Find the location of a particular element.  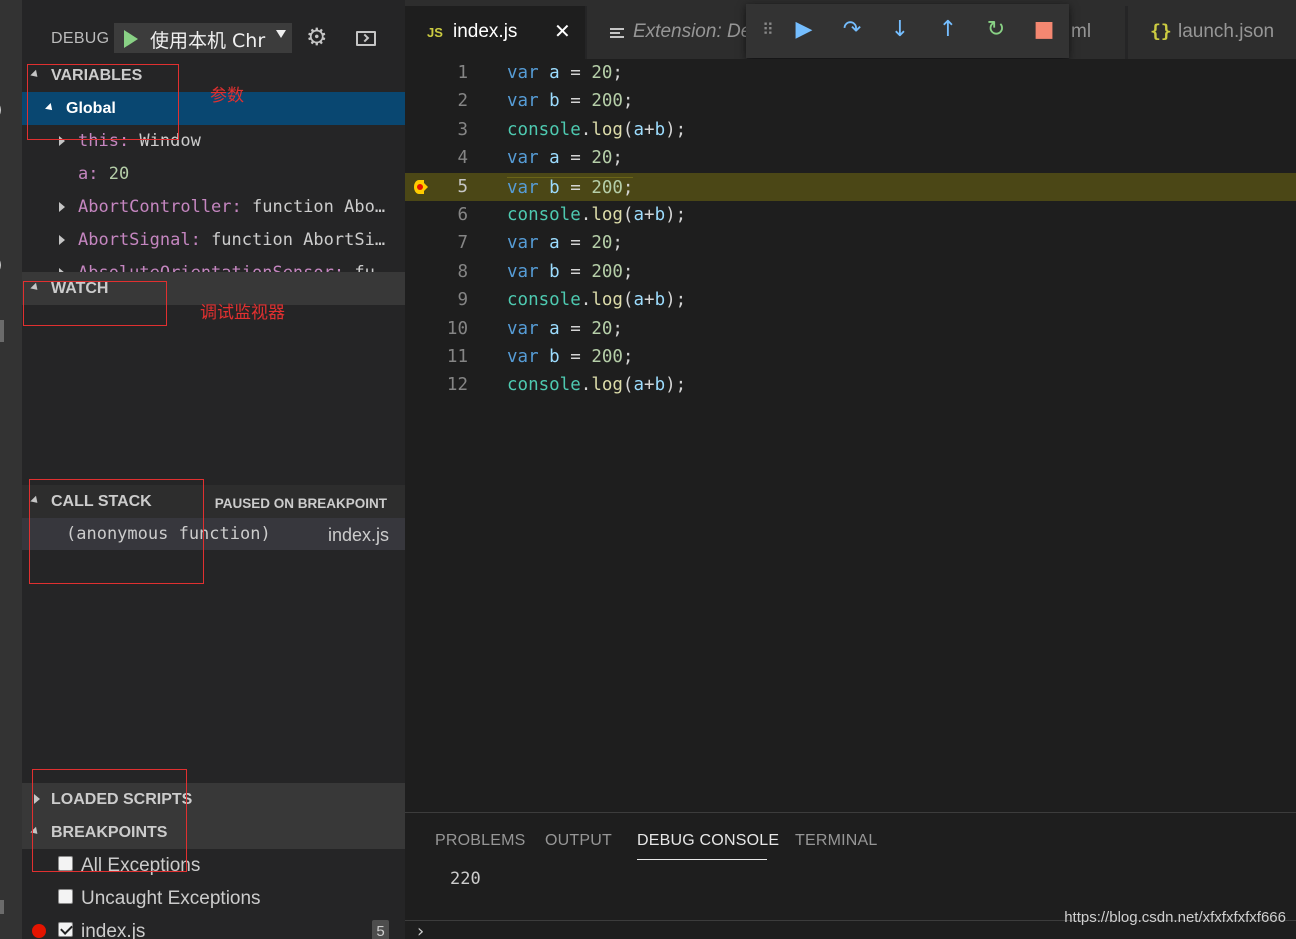

prompt-chevron-icon: › is located at coordinates (421, 930).